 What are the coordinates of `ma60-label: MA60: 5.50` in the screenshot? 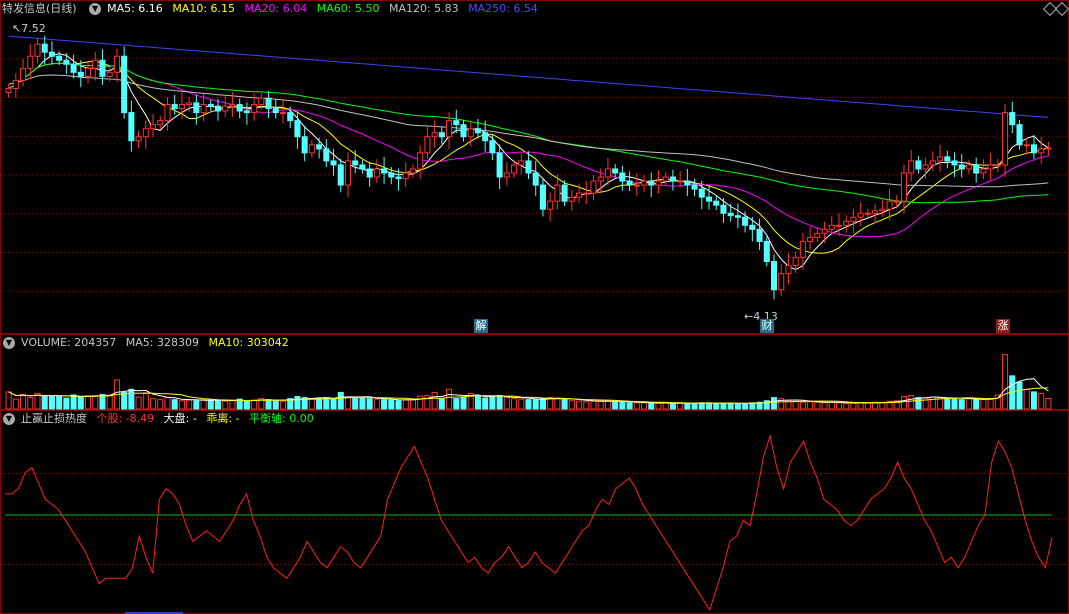 It's located at (348, 8).